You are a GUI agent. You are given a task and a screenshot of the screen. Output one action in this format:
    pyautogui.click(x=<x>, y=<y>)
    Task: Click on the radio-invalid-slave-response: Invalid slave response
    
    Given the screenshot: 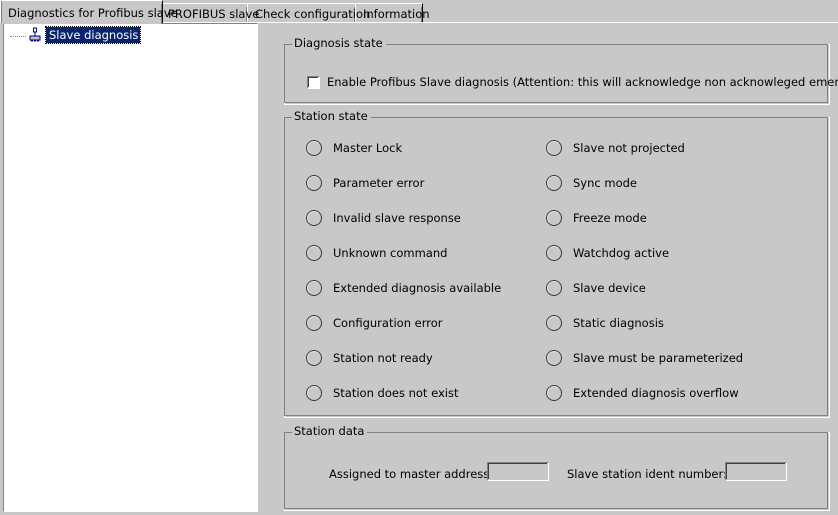 What is the action you would take?
    pyautogui.click(x=383, y=218)
    